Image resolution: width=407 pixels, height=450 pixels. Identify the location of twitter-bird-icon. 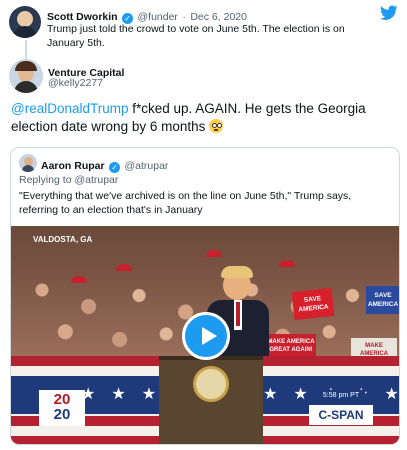
(388, 13).